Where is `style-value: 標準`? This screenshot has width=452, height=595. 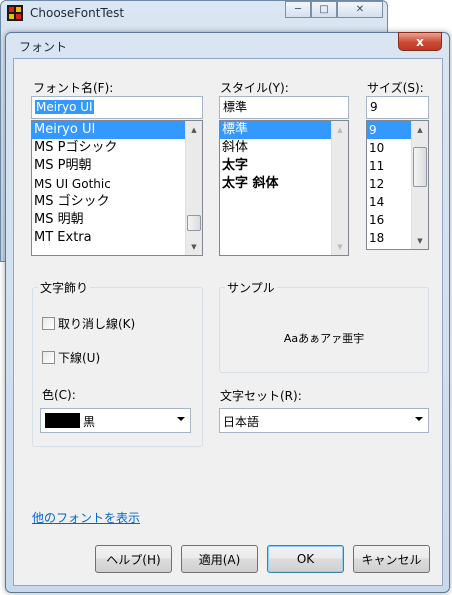
style-value: 標準 is located at coordinates (235, 107).